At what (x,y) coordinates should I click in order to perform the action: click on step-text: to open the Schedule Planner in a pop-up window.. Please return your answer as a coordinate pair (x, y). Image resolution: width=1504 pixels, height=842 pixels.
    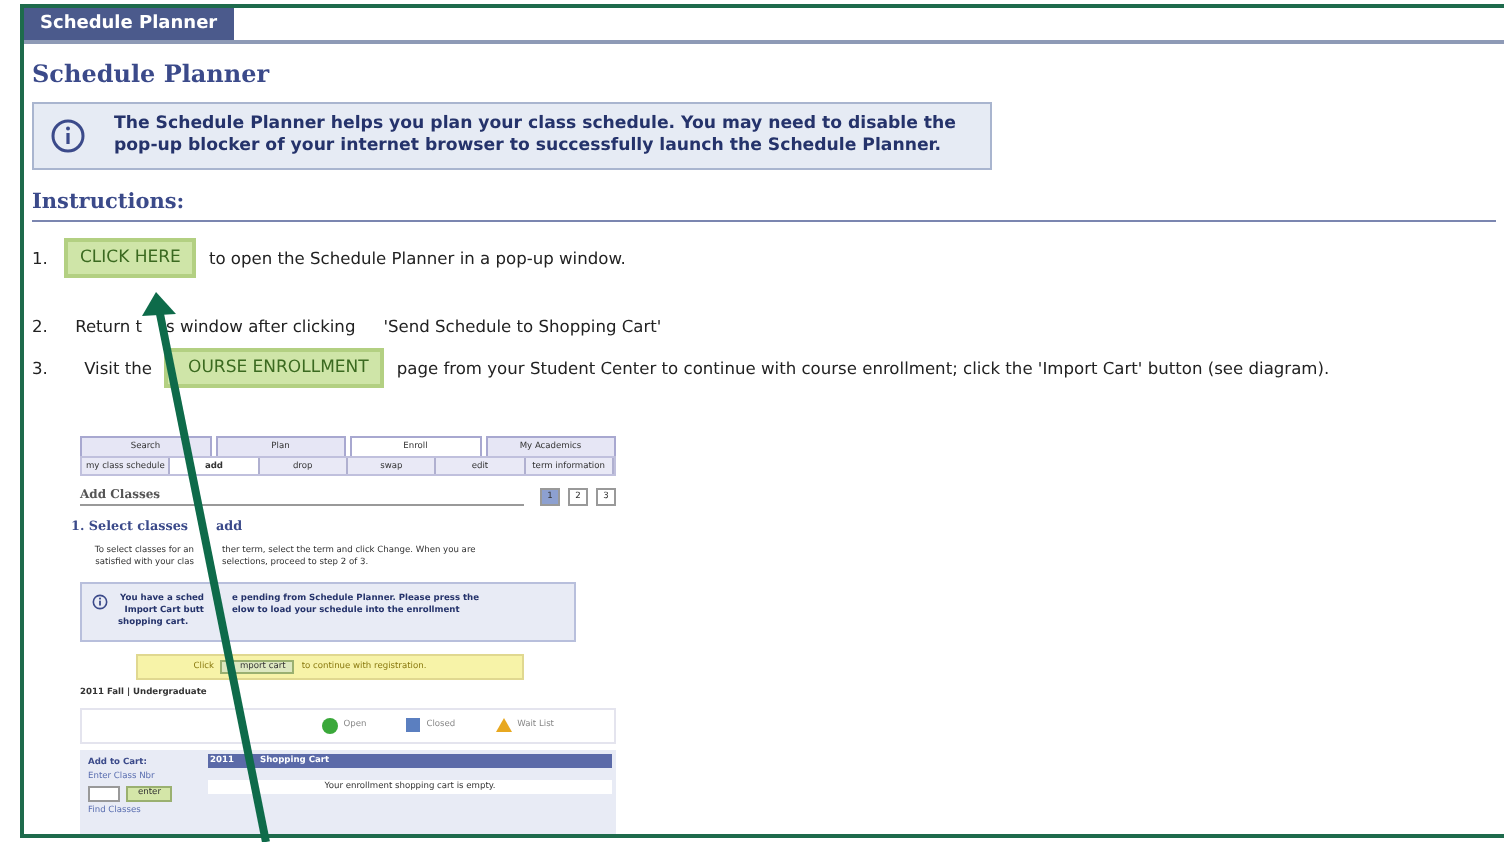
    Looking at the image, I should click on (417, 258).